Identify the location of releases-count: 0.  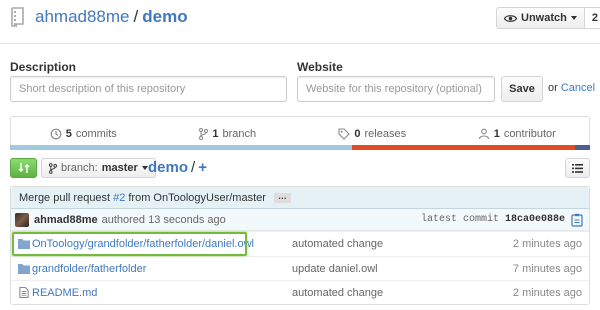
(357, 133).